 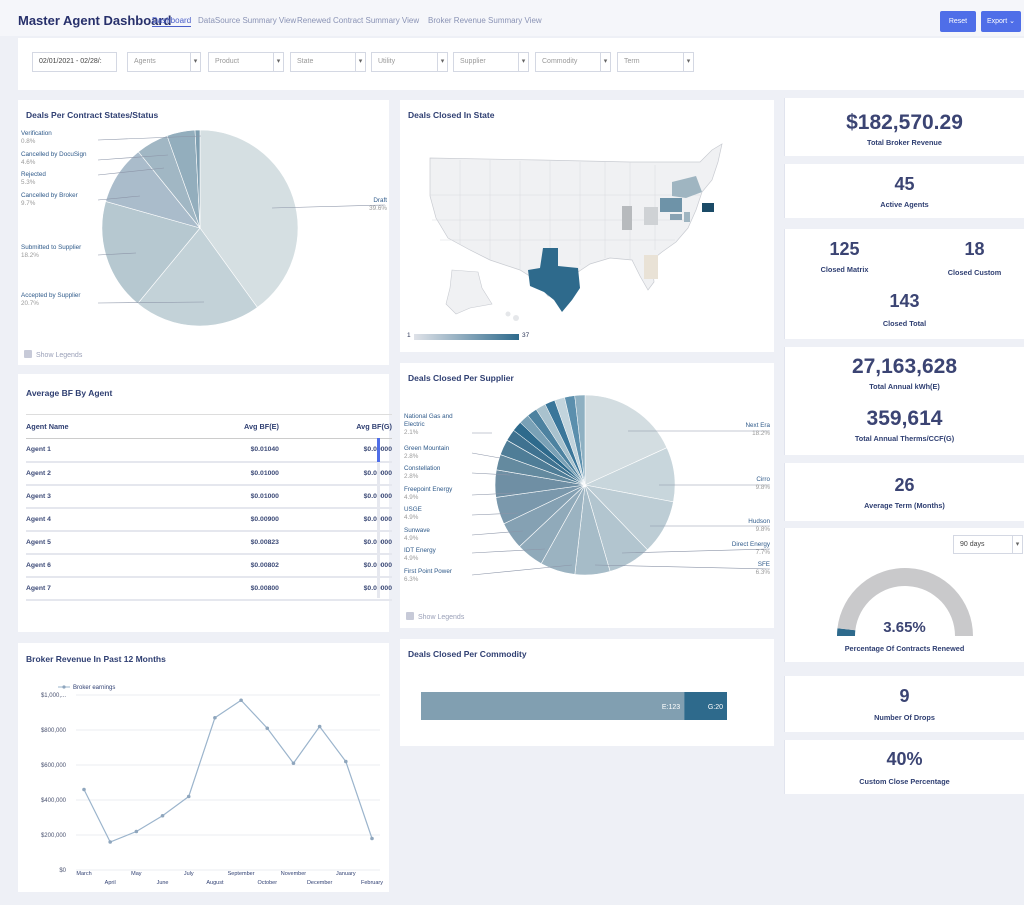 What do you see at coordinates (96, 542) in the screenshot?
I see `agent-name-cell: Agent 5` at bounding box center [96, 542].